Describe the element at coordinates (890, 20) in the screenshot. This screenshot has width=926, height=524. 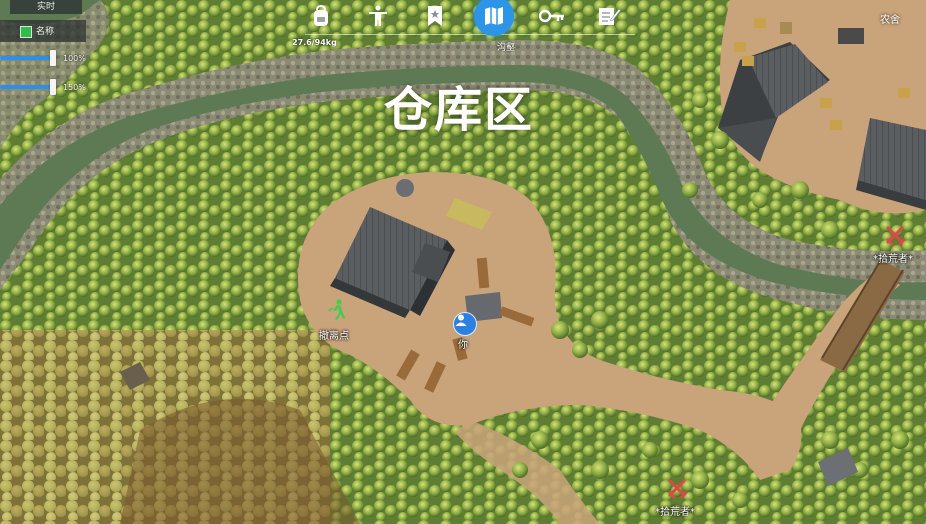
I see `farmhouse-area-label: 农舍` at that location.